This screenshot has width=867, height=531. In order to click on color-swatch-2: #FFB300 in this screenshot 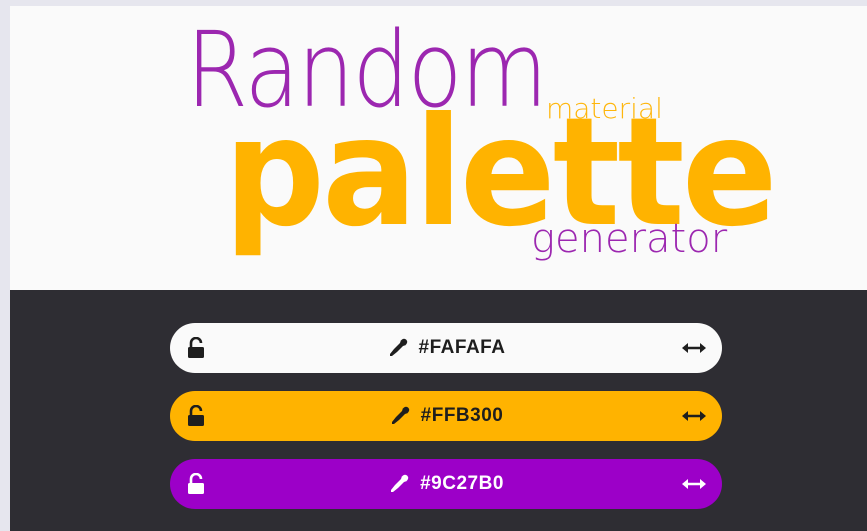, I will do `click(446, 416)`.